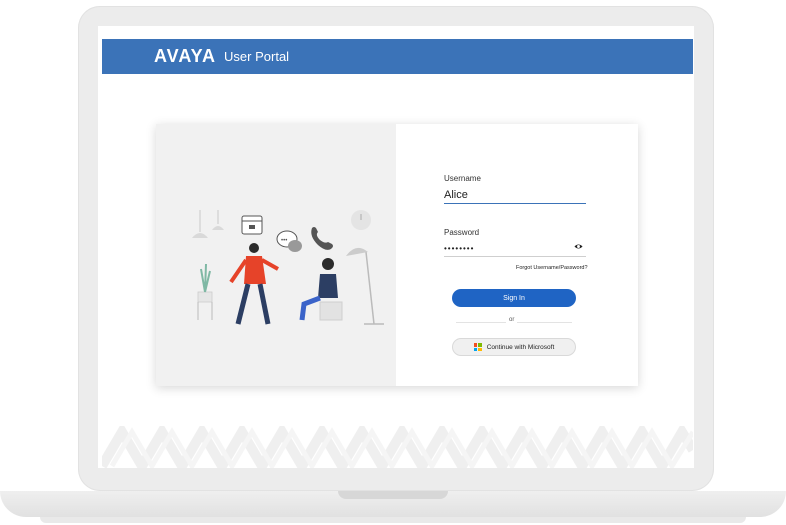 This screenshot has width=786, height=525. Describe the element at coordinates (257, 56) in the screenshot. I see `portal-title: User Portal` at that location.